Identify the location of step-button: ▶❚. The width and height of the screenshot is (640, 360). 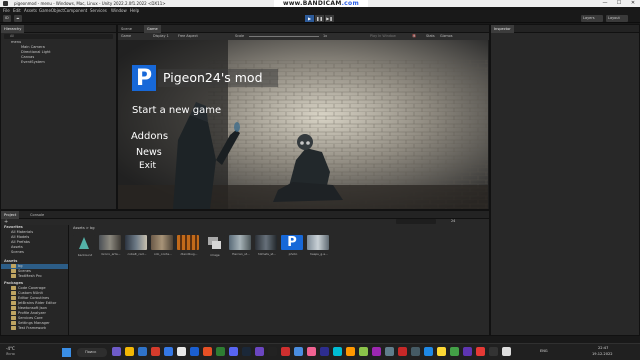
(329, 18).